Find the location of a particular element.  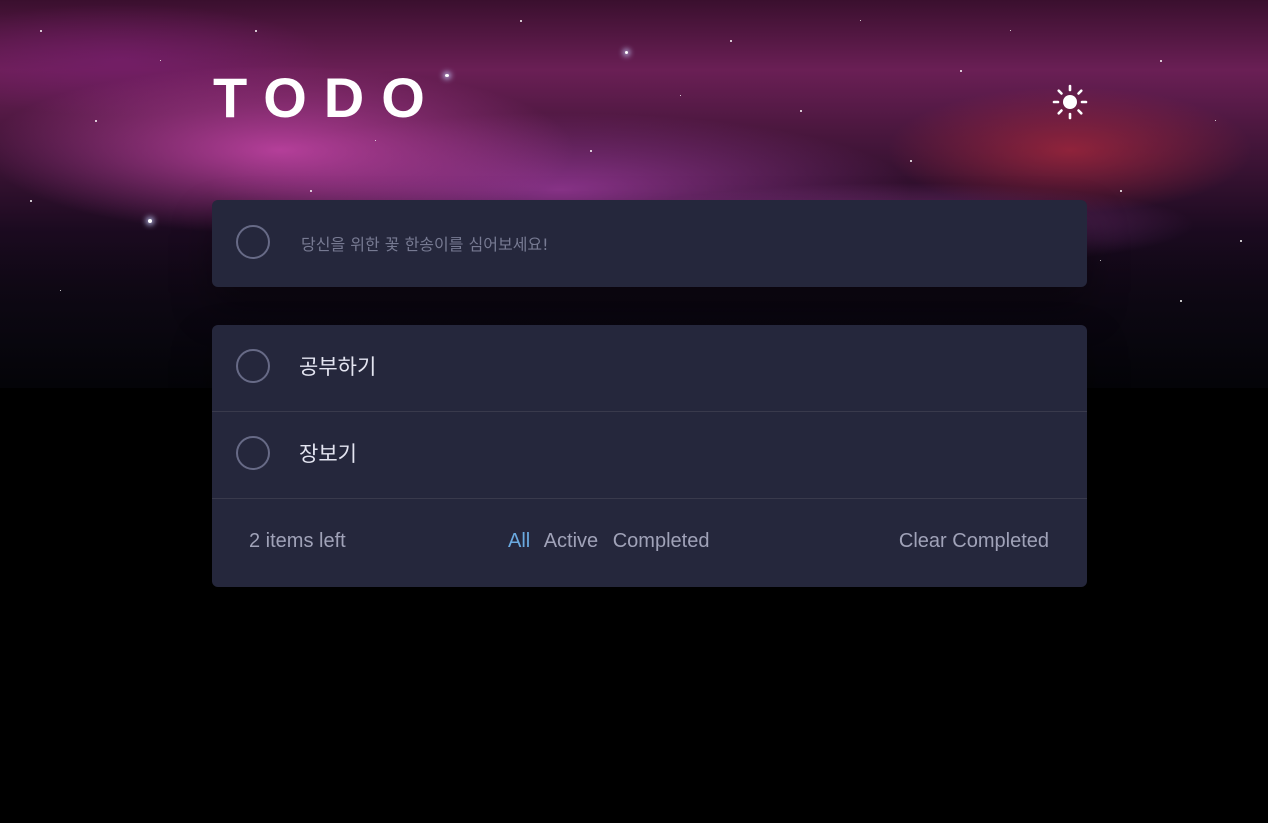

new-todo-card is located at coordinates (649, 243).